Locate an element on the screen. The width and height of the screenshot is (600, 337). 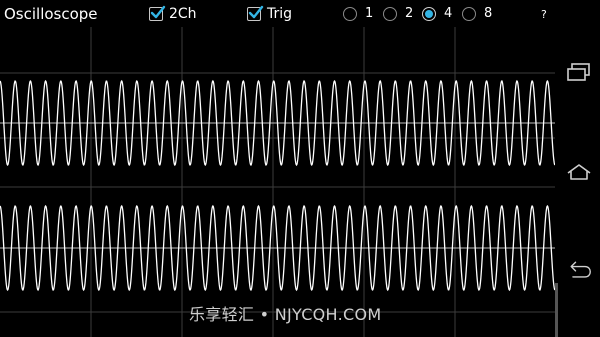
home-icon is located at coordinates (579, 172).